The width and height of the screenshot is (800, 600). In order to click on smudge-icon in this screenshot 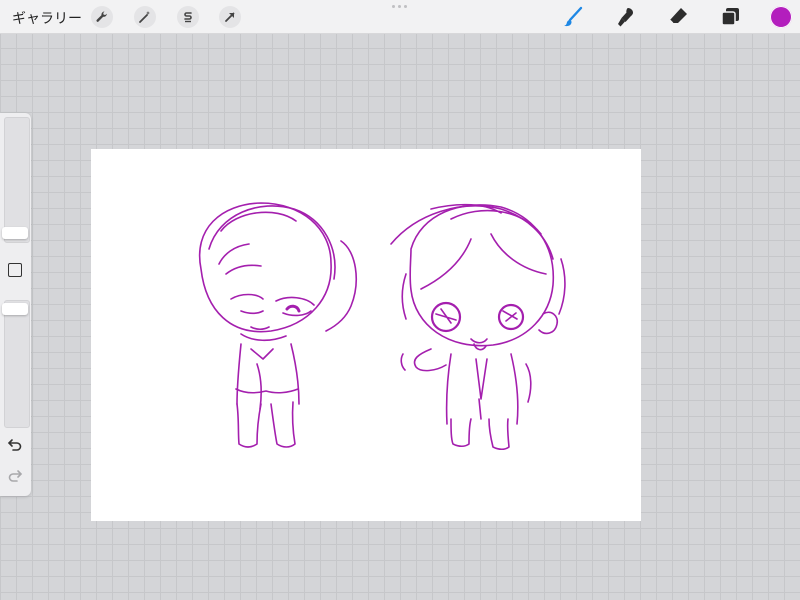, I will do `click(626, 17)`.